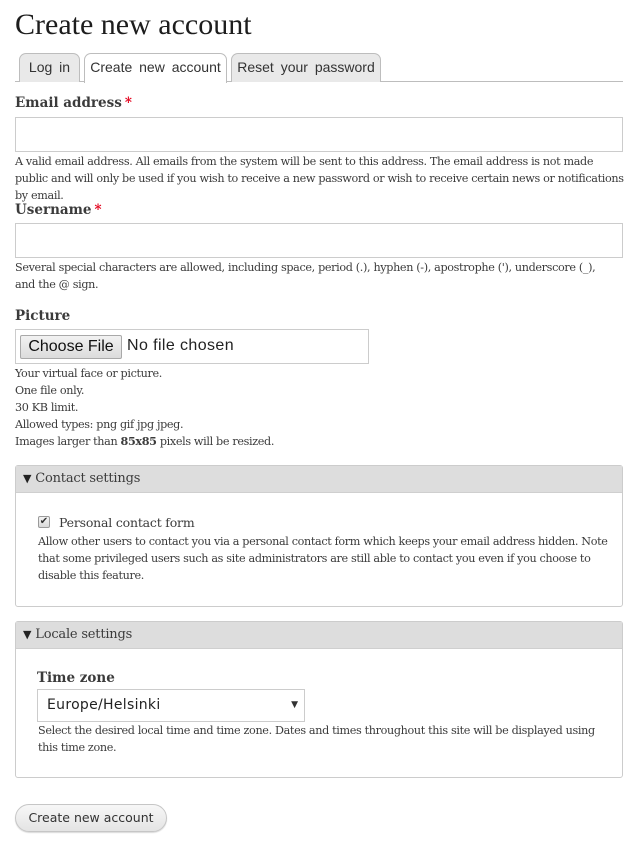 The width and height of the screenshot is (634, 842). Describe the element at coordinates (171, 705) in the screenshot. I see `timezone-select: Europe/Helsinki ▼` at that location.